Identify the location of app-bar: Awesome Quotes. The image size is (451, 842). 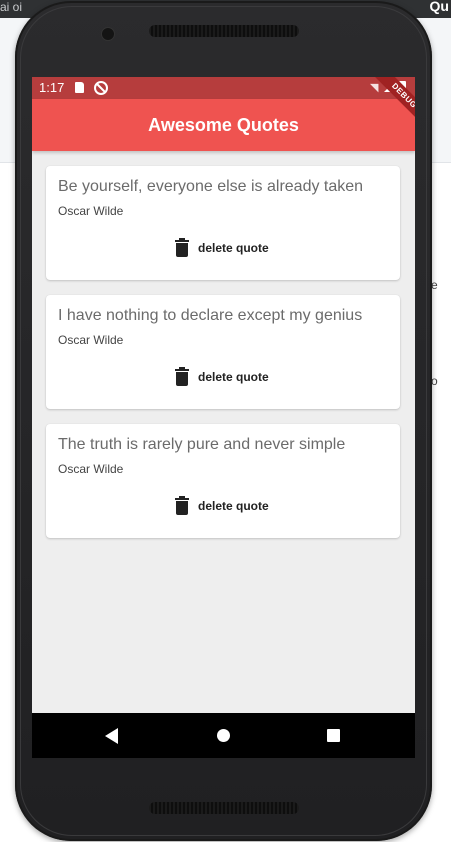
(223, 125).